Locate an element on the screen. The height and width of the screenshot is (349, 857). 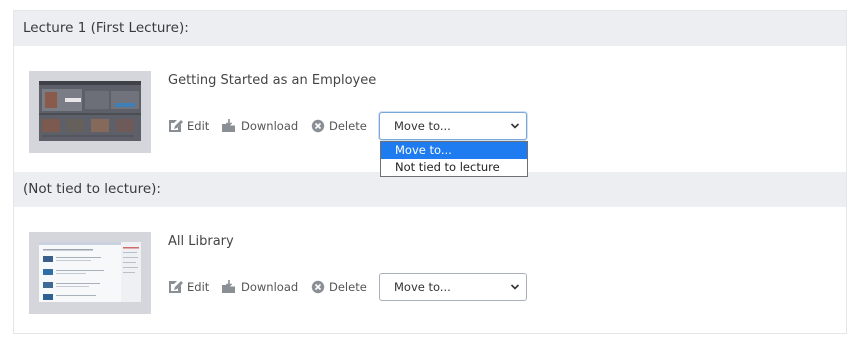
section-header-not-tied: (Not tied to lecture): is located at coordinates (430, 189).